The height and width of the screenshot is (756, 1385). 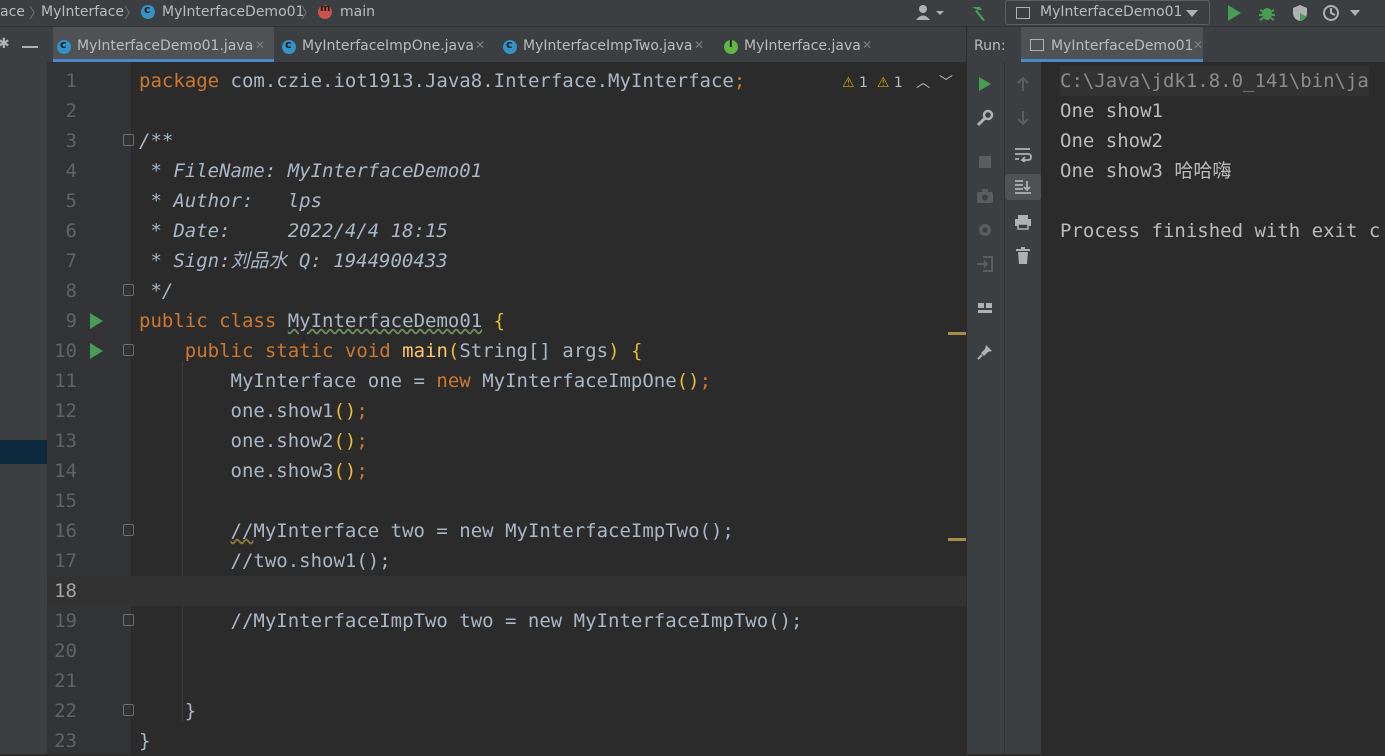 I want to click on debug-icon, so click(x=1267, y=13).